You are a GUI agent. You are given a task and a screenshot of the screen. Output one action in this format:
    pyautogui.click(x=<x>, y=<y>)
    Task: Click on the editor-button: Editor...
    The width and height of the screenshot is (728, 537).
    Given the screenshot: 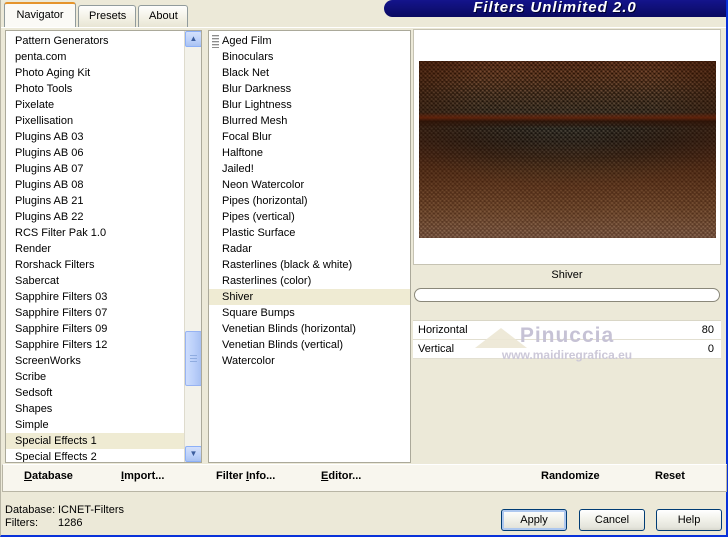 What is the action you would take?
    pyautogui.click(x=341, y=476)
    